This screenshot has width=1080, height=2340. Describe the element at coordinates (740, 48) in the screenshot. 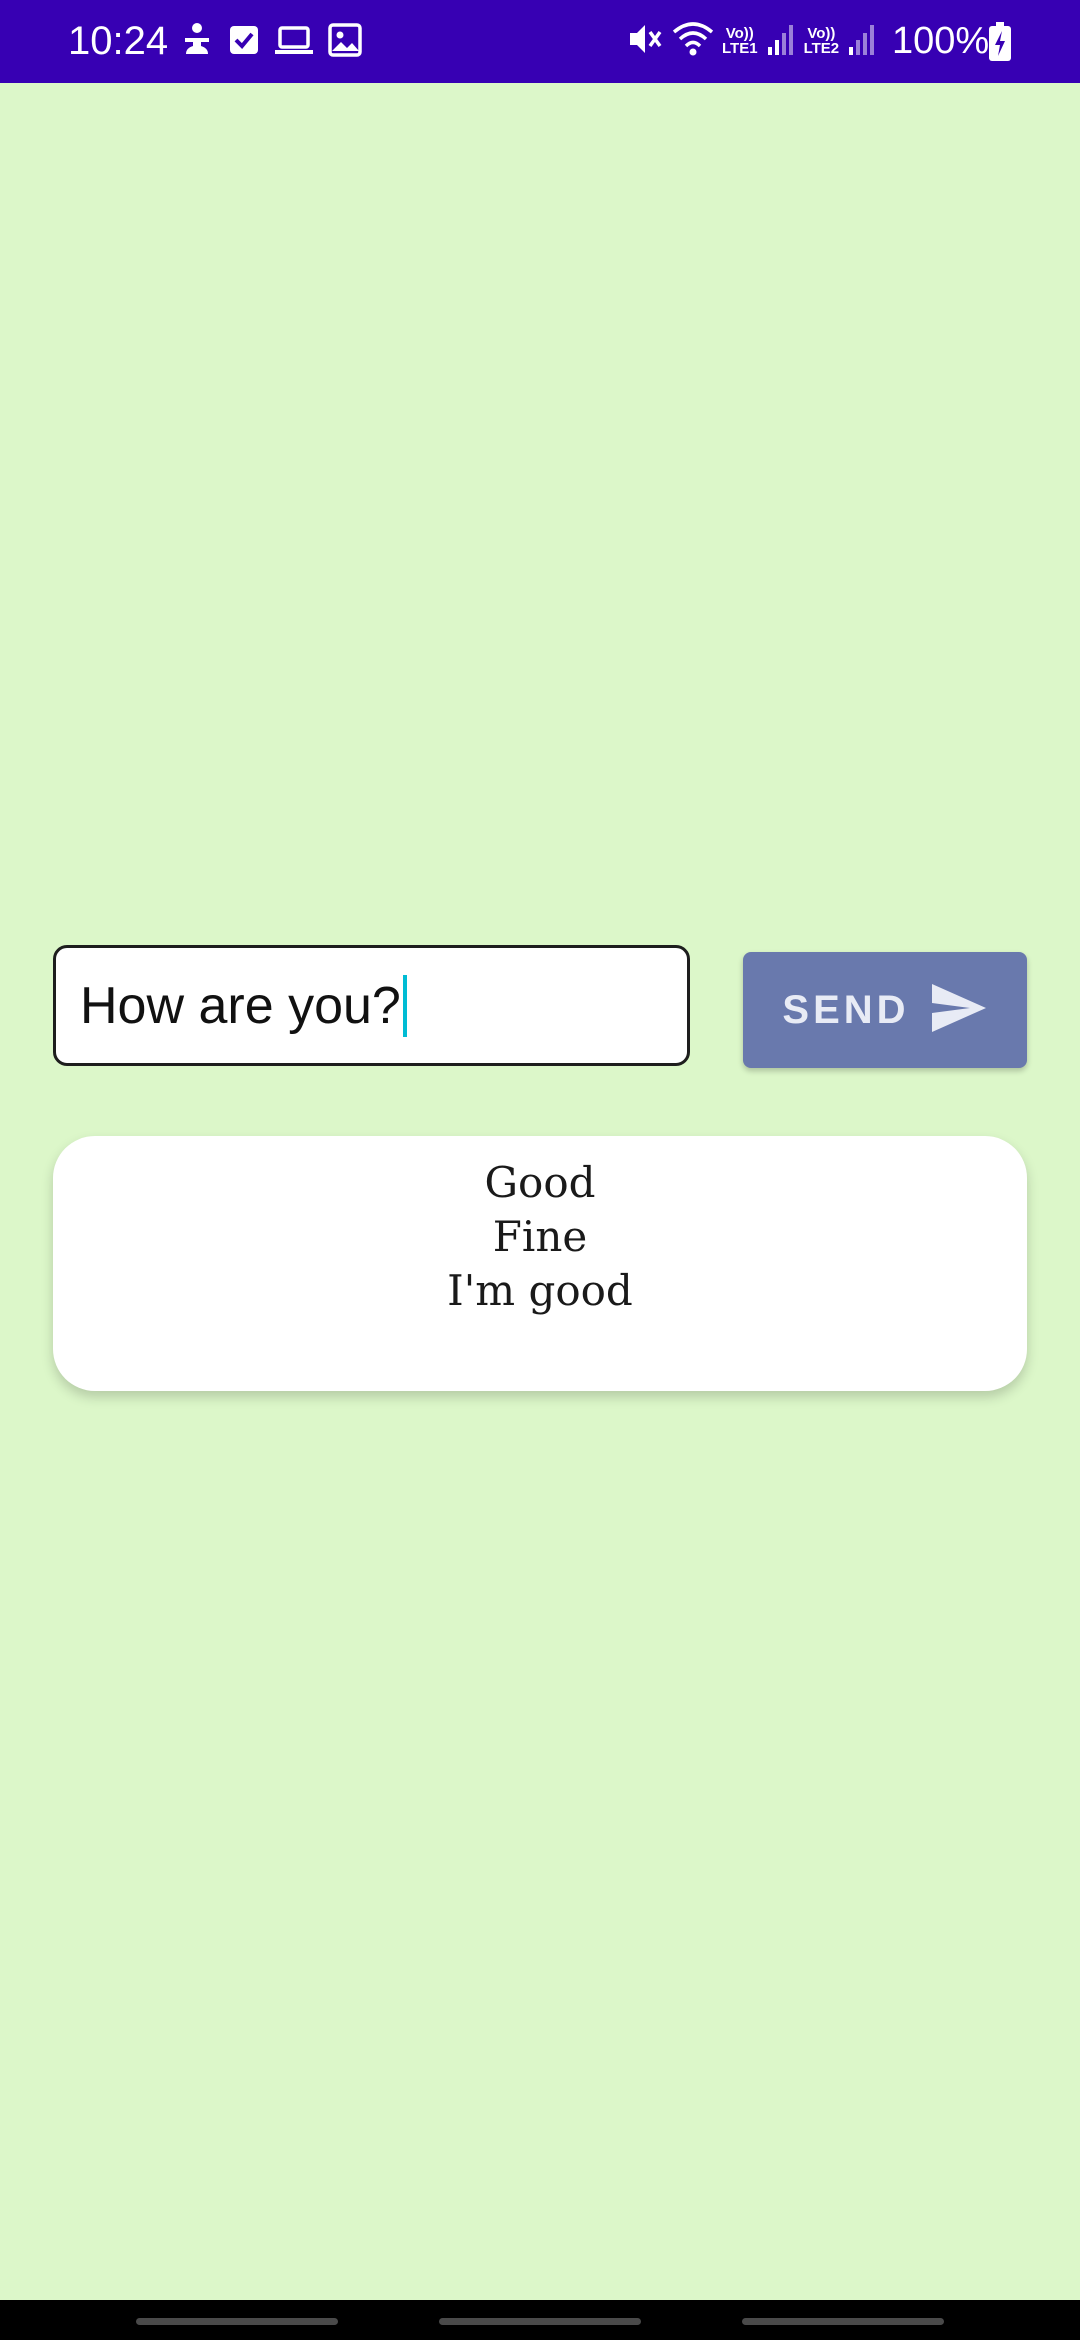

I see `lte1-label: LTE1` at that location.